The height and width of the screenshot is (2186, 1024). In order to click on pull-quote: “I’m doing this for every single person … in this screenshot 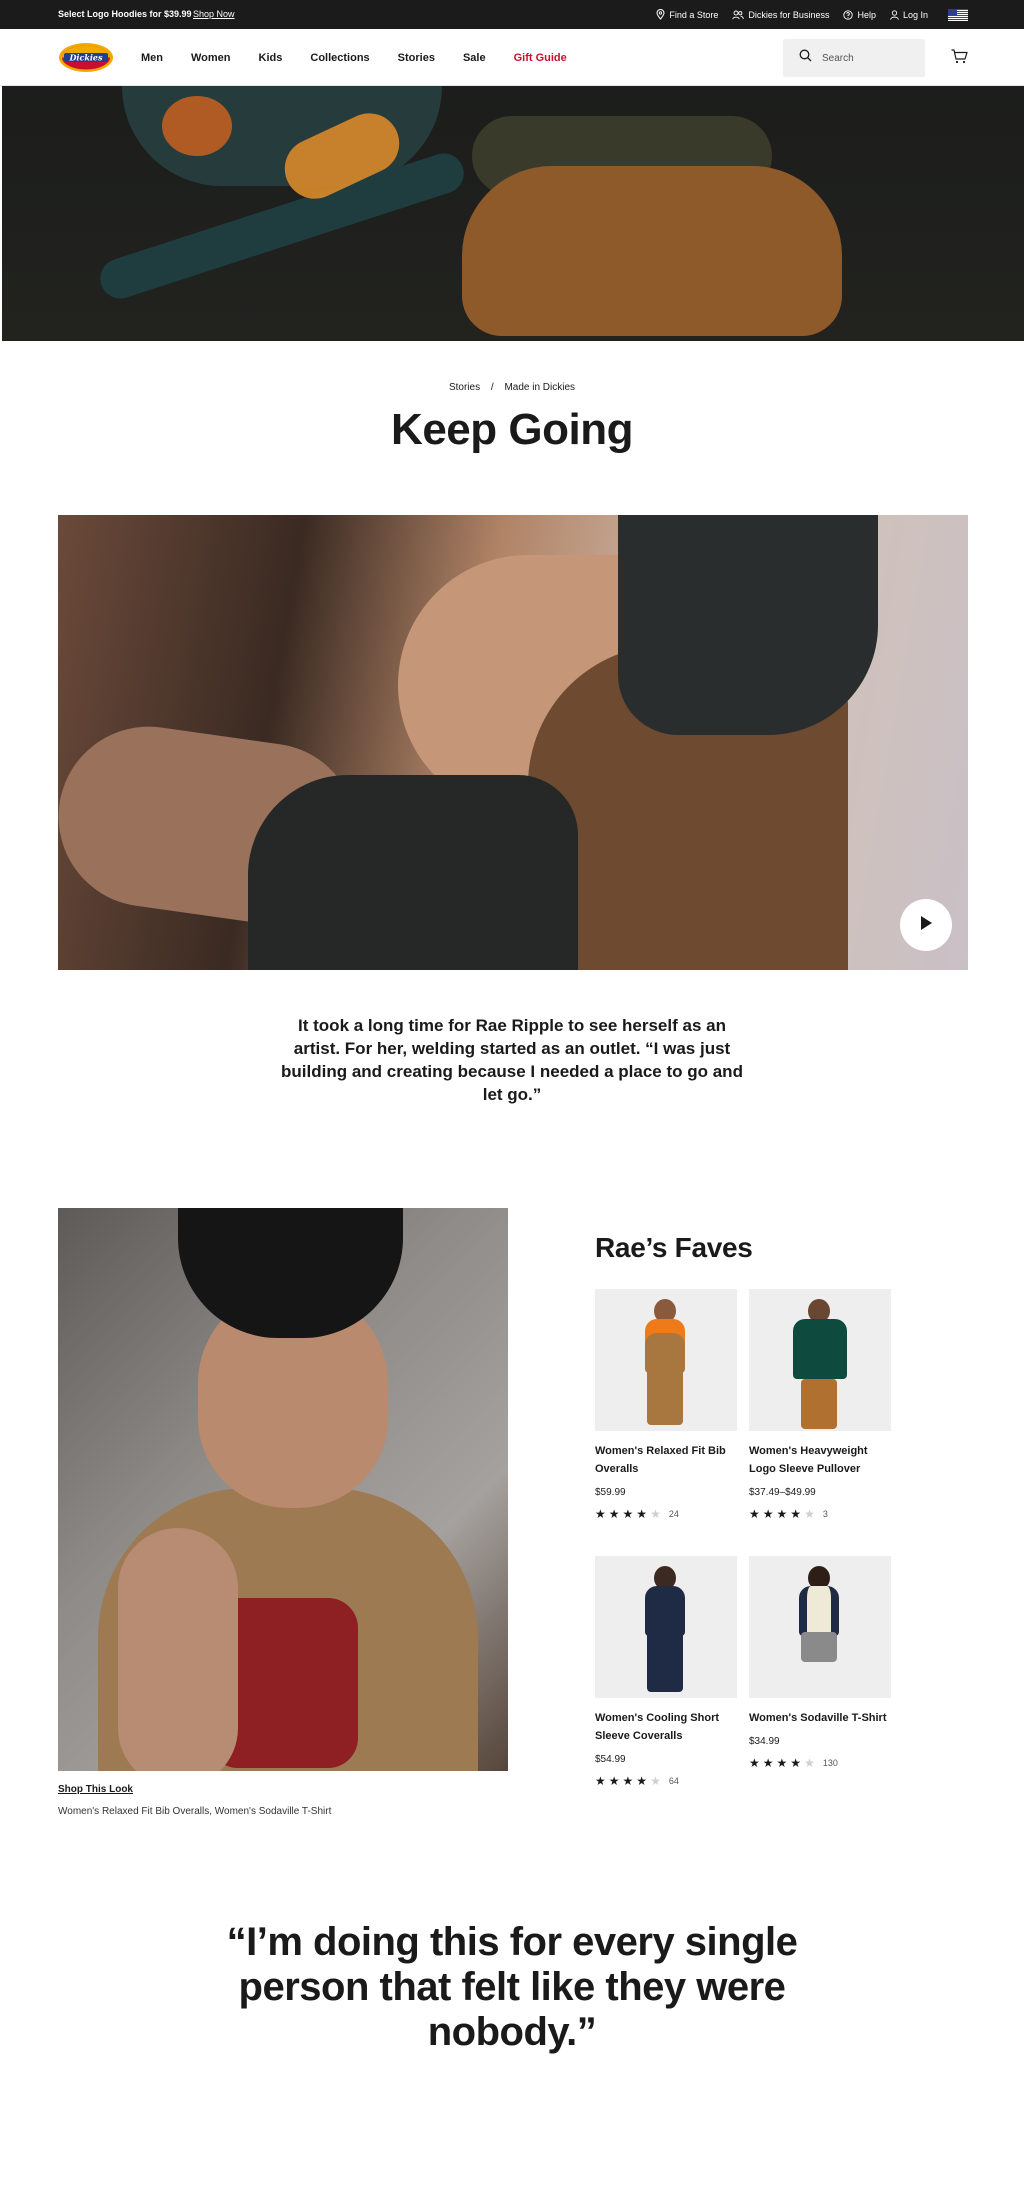, I will do `click(512, 1987)`.